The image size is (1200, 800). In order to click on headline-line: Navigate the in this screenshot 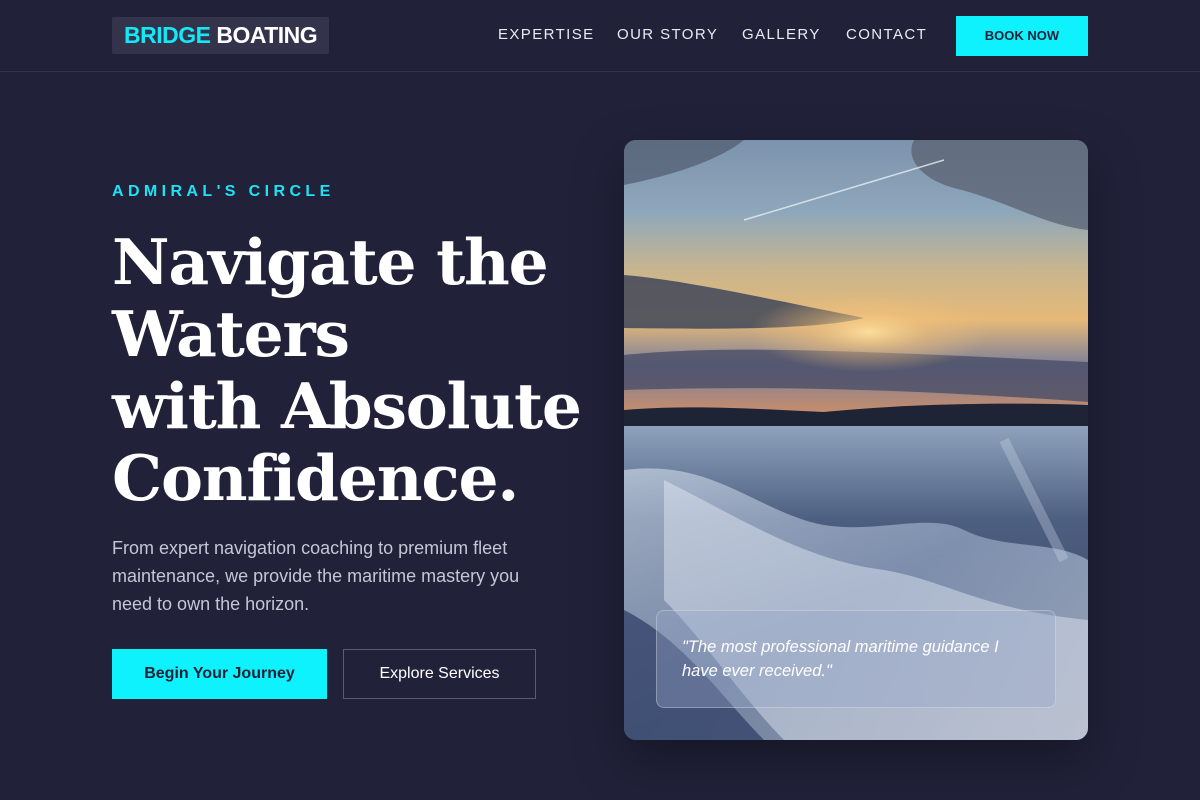, I will do `click(330, 262)`.